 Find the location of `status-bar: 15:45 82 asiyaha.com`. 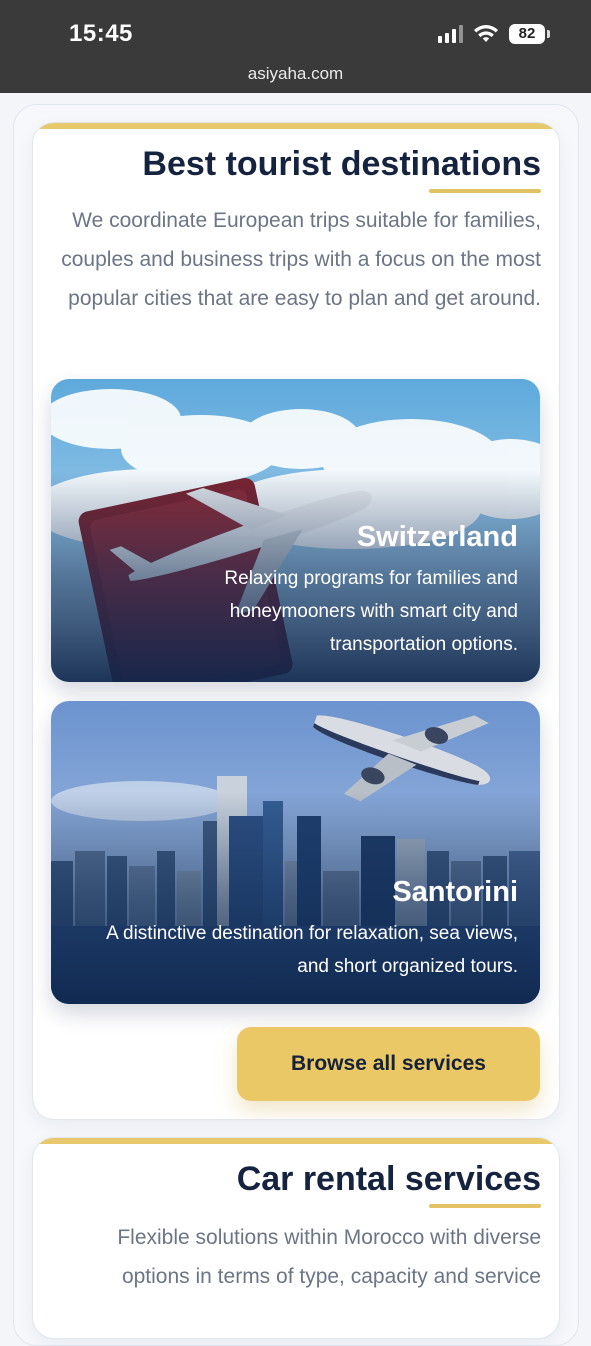

status-bar: 15:45 82 asiyaha.com is located at coordinates (295, 46).